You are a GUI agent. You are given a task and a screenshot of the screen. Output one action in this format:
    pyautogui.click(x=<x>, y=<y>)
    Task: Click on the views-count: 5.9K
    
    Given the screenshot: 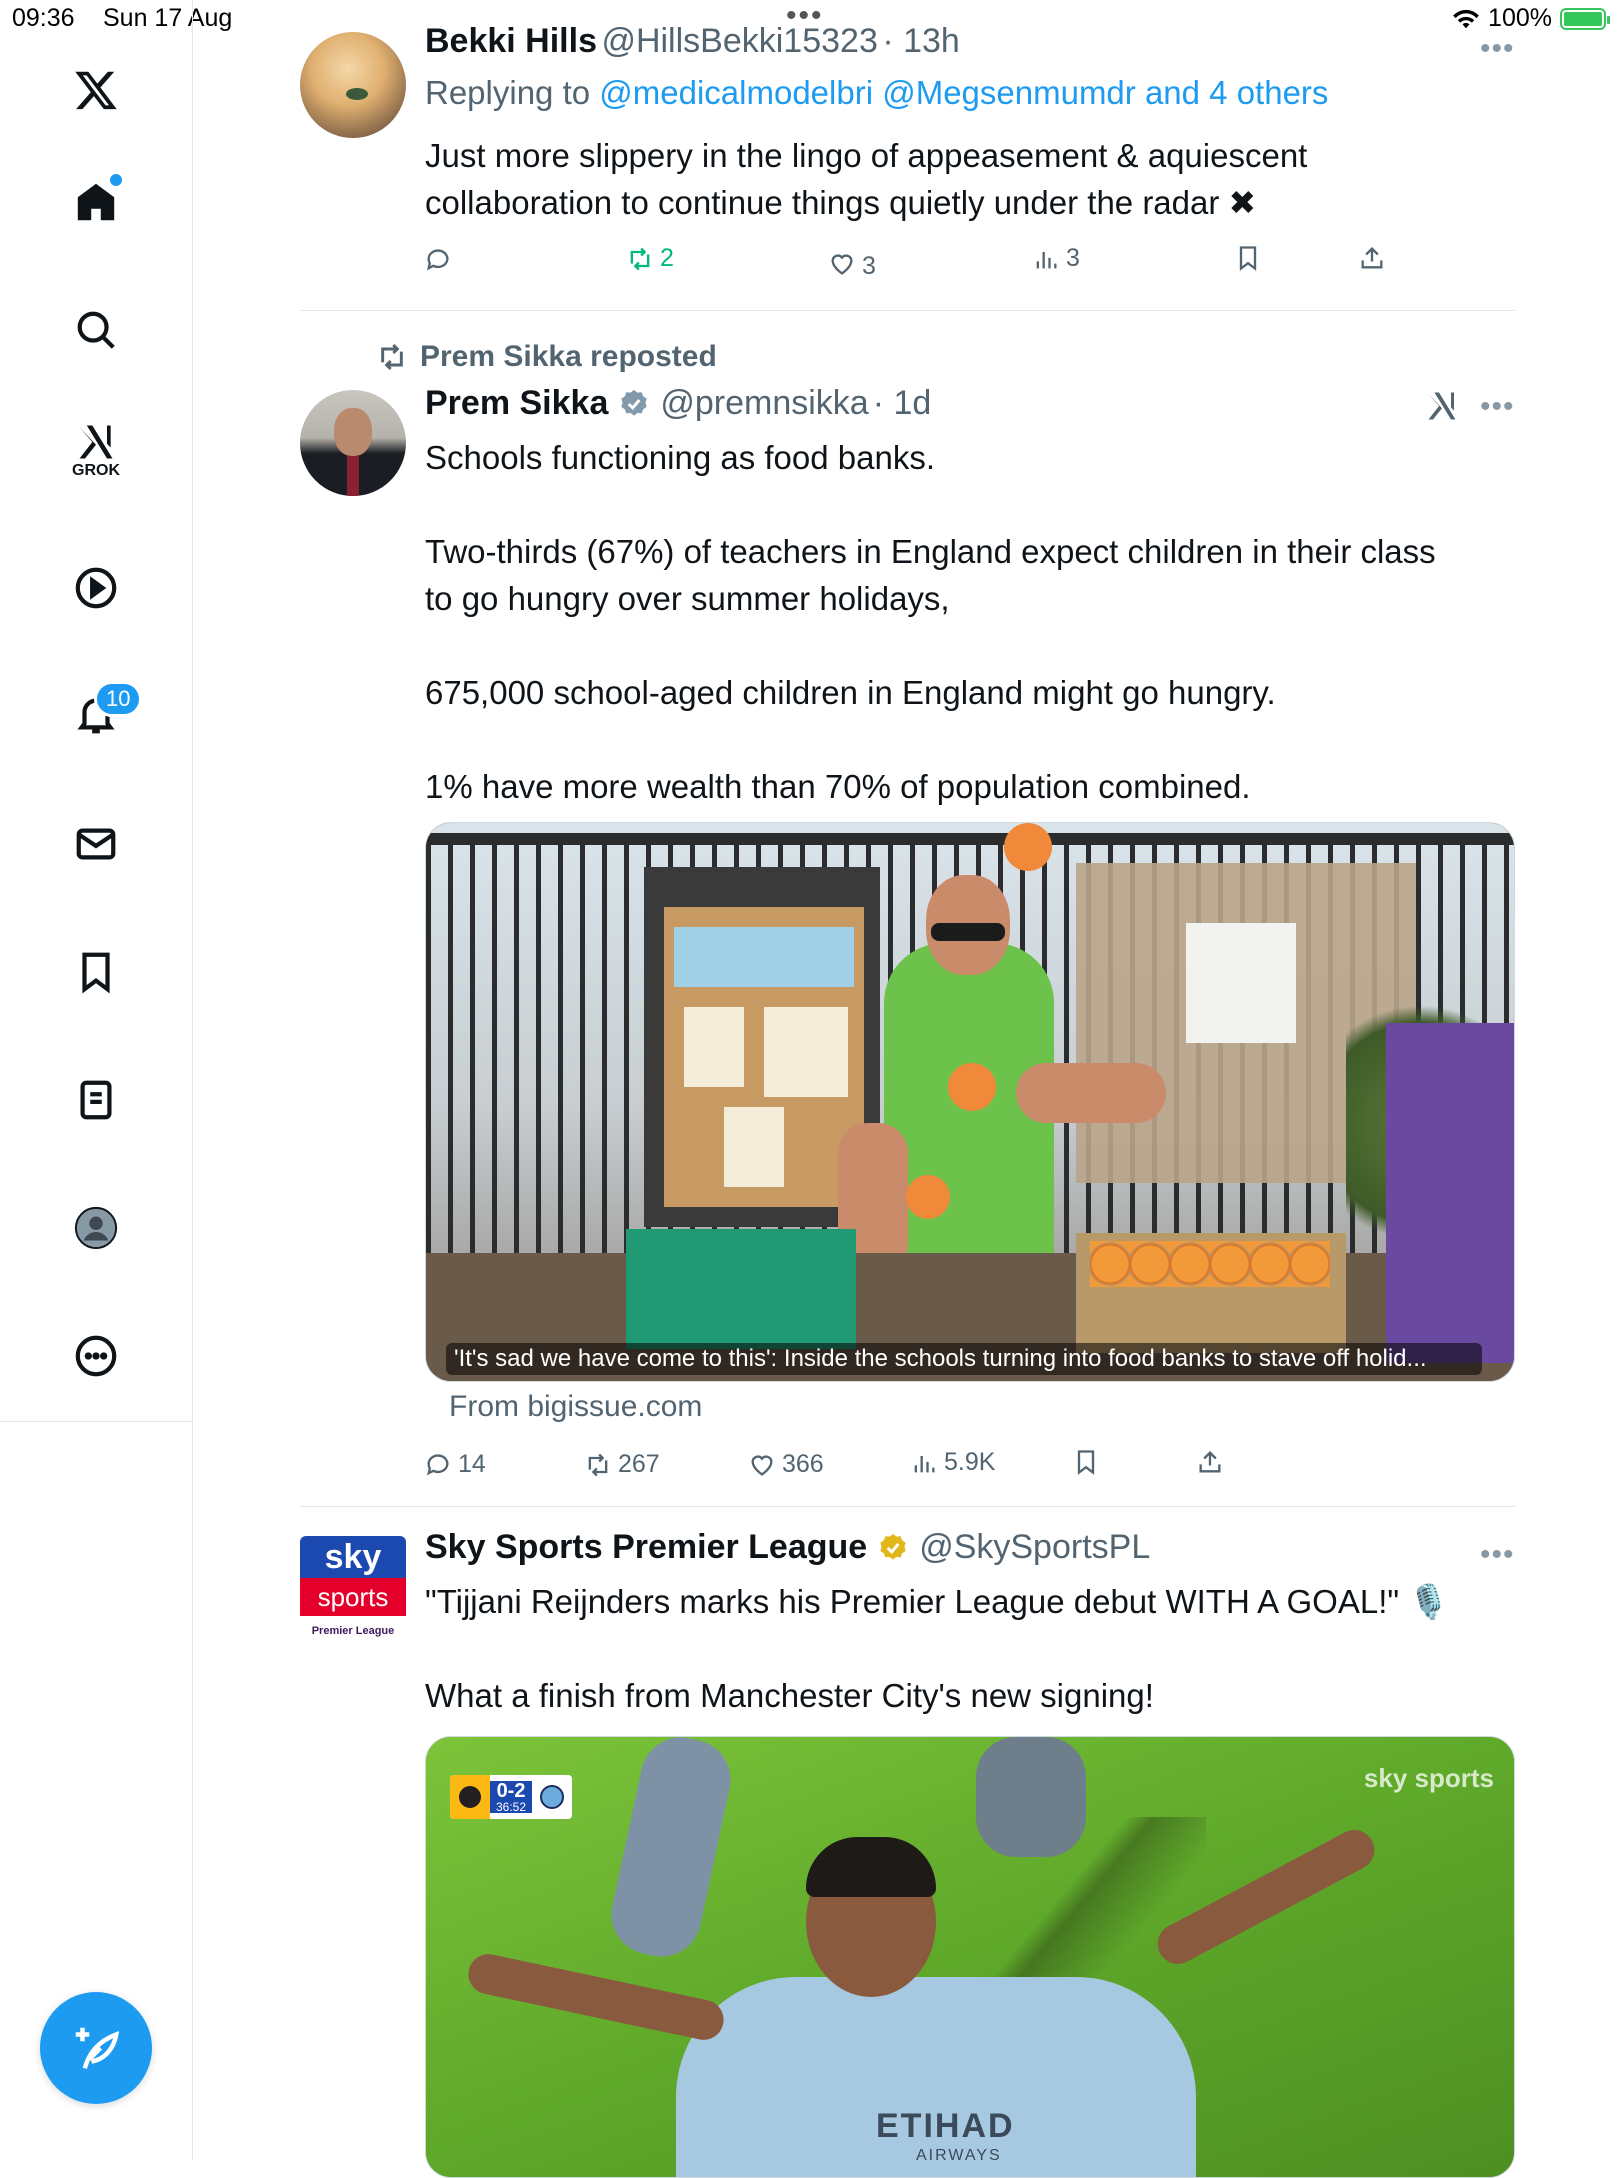 What is the action you would take?
    pyautogui.click(x=970, y=1462)
    